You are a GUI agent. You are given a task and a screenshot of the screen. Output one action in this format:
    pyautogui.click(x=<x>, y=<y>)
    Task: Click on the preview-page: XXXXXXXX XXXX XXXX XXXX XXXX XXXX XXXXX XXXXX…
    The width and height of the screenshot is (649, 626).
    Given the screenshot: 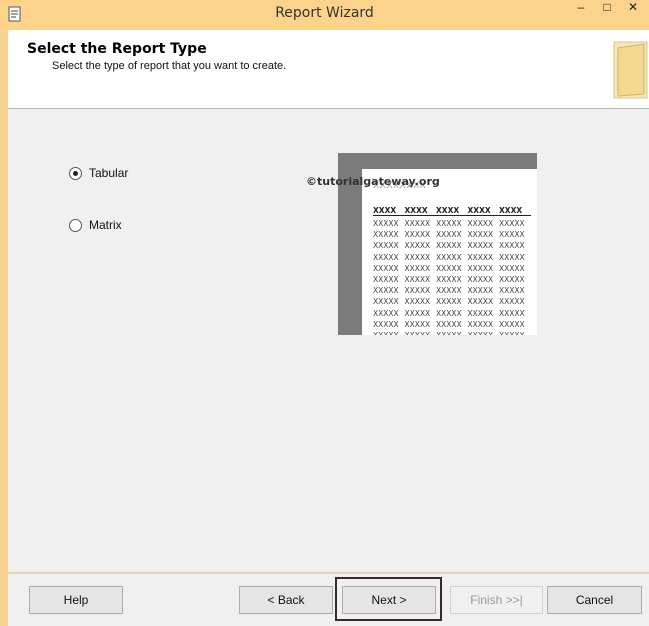 What is the action you would take?
    pyautogui.click(x=449, y=252)
    